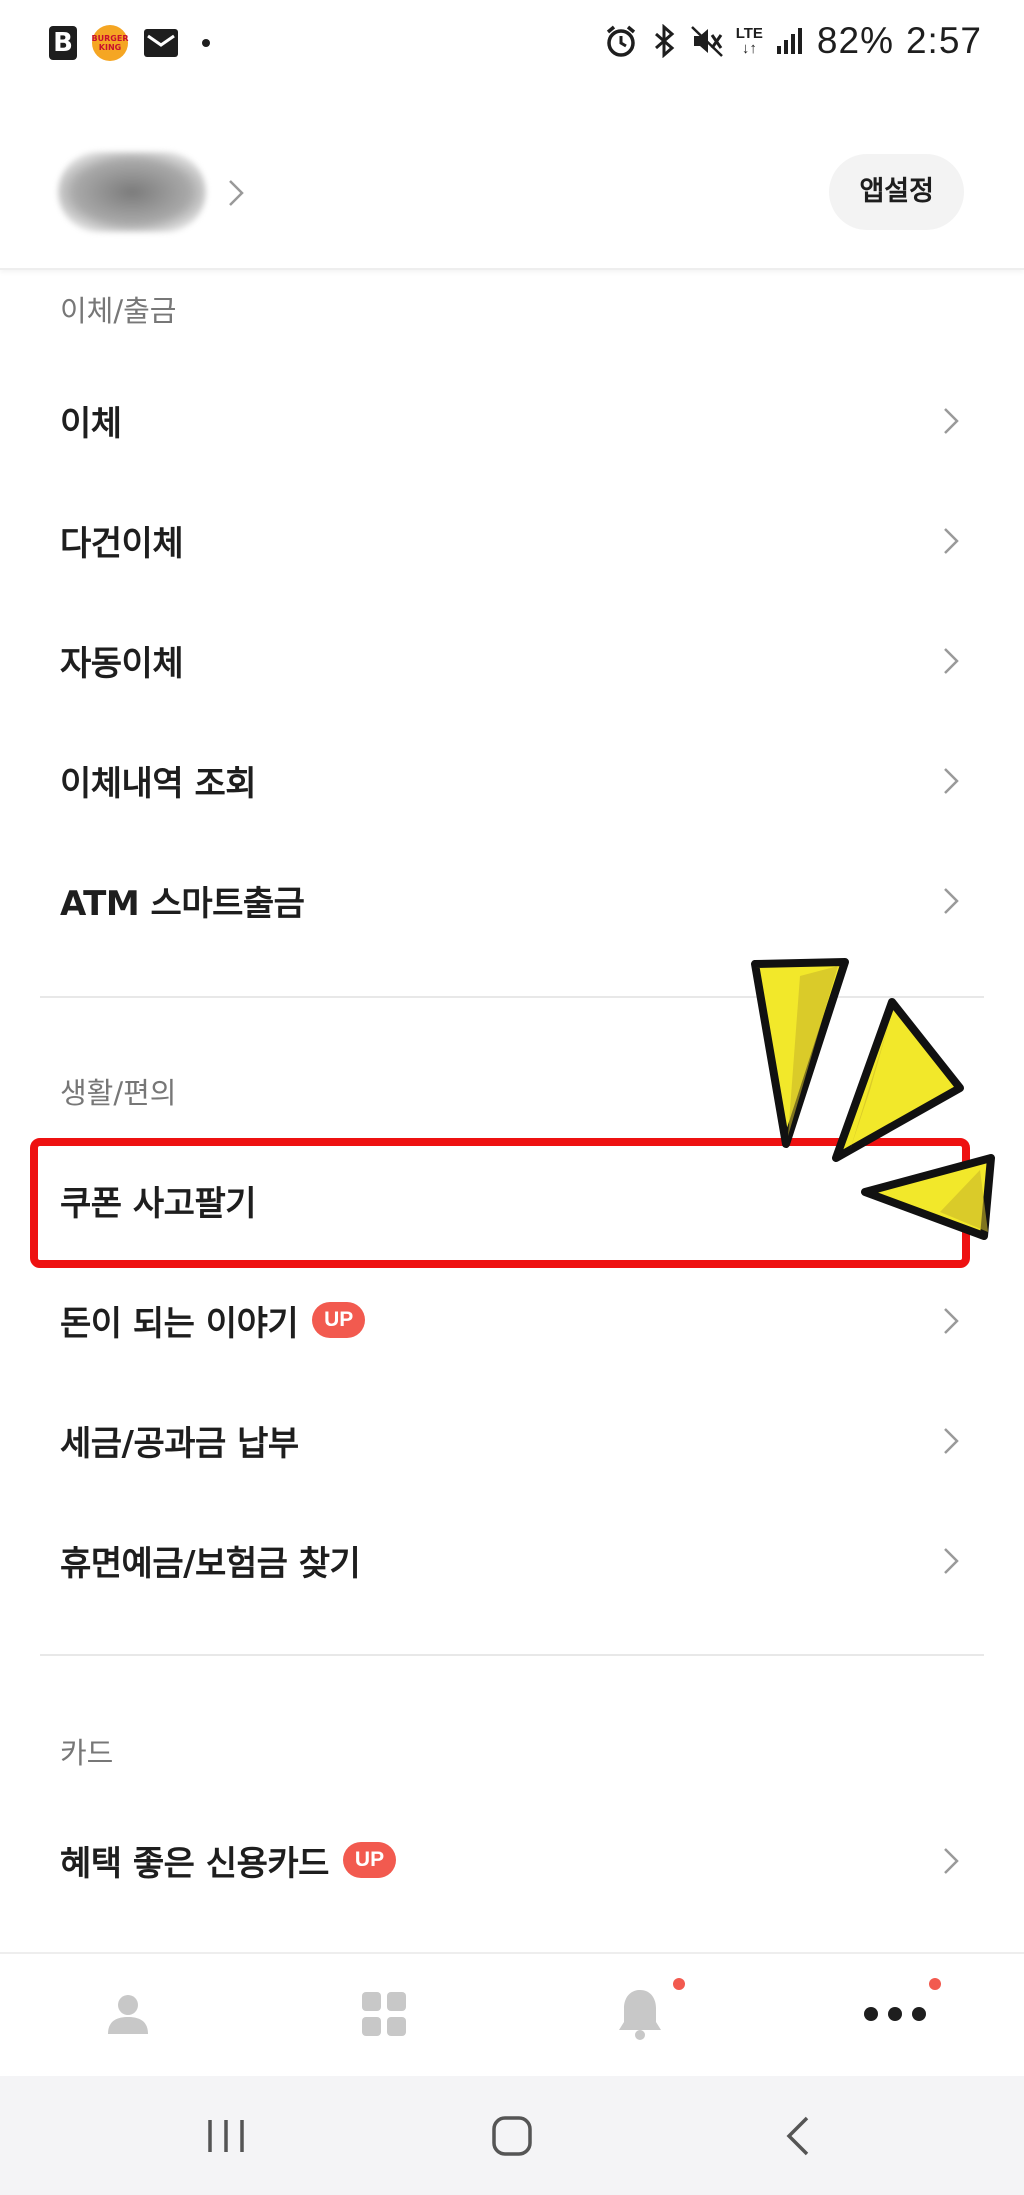 This screenshot has width=1024, height=2195. Describe the element at coordinates (512, 1560) in the screenshot. I see `menu-item-dormant-deposit: 휴면예금/보험금 찾기` at that location.